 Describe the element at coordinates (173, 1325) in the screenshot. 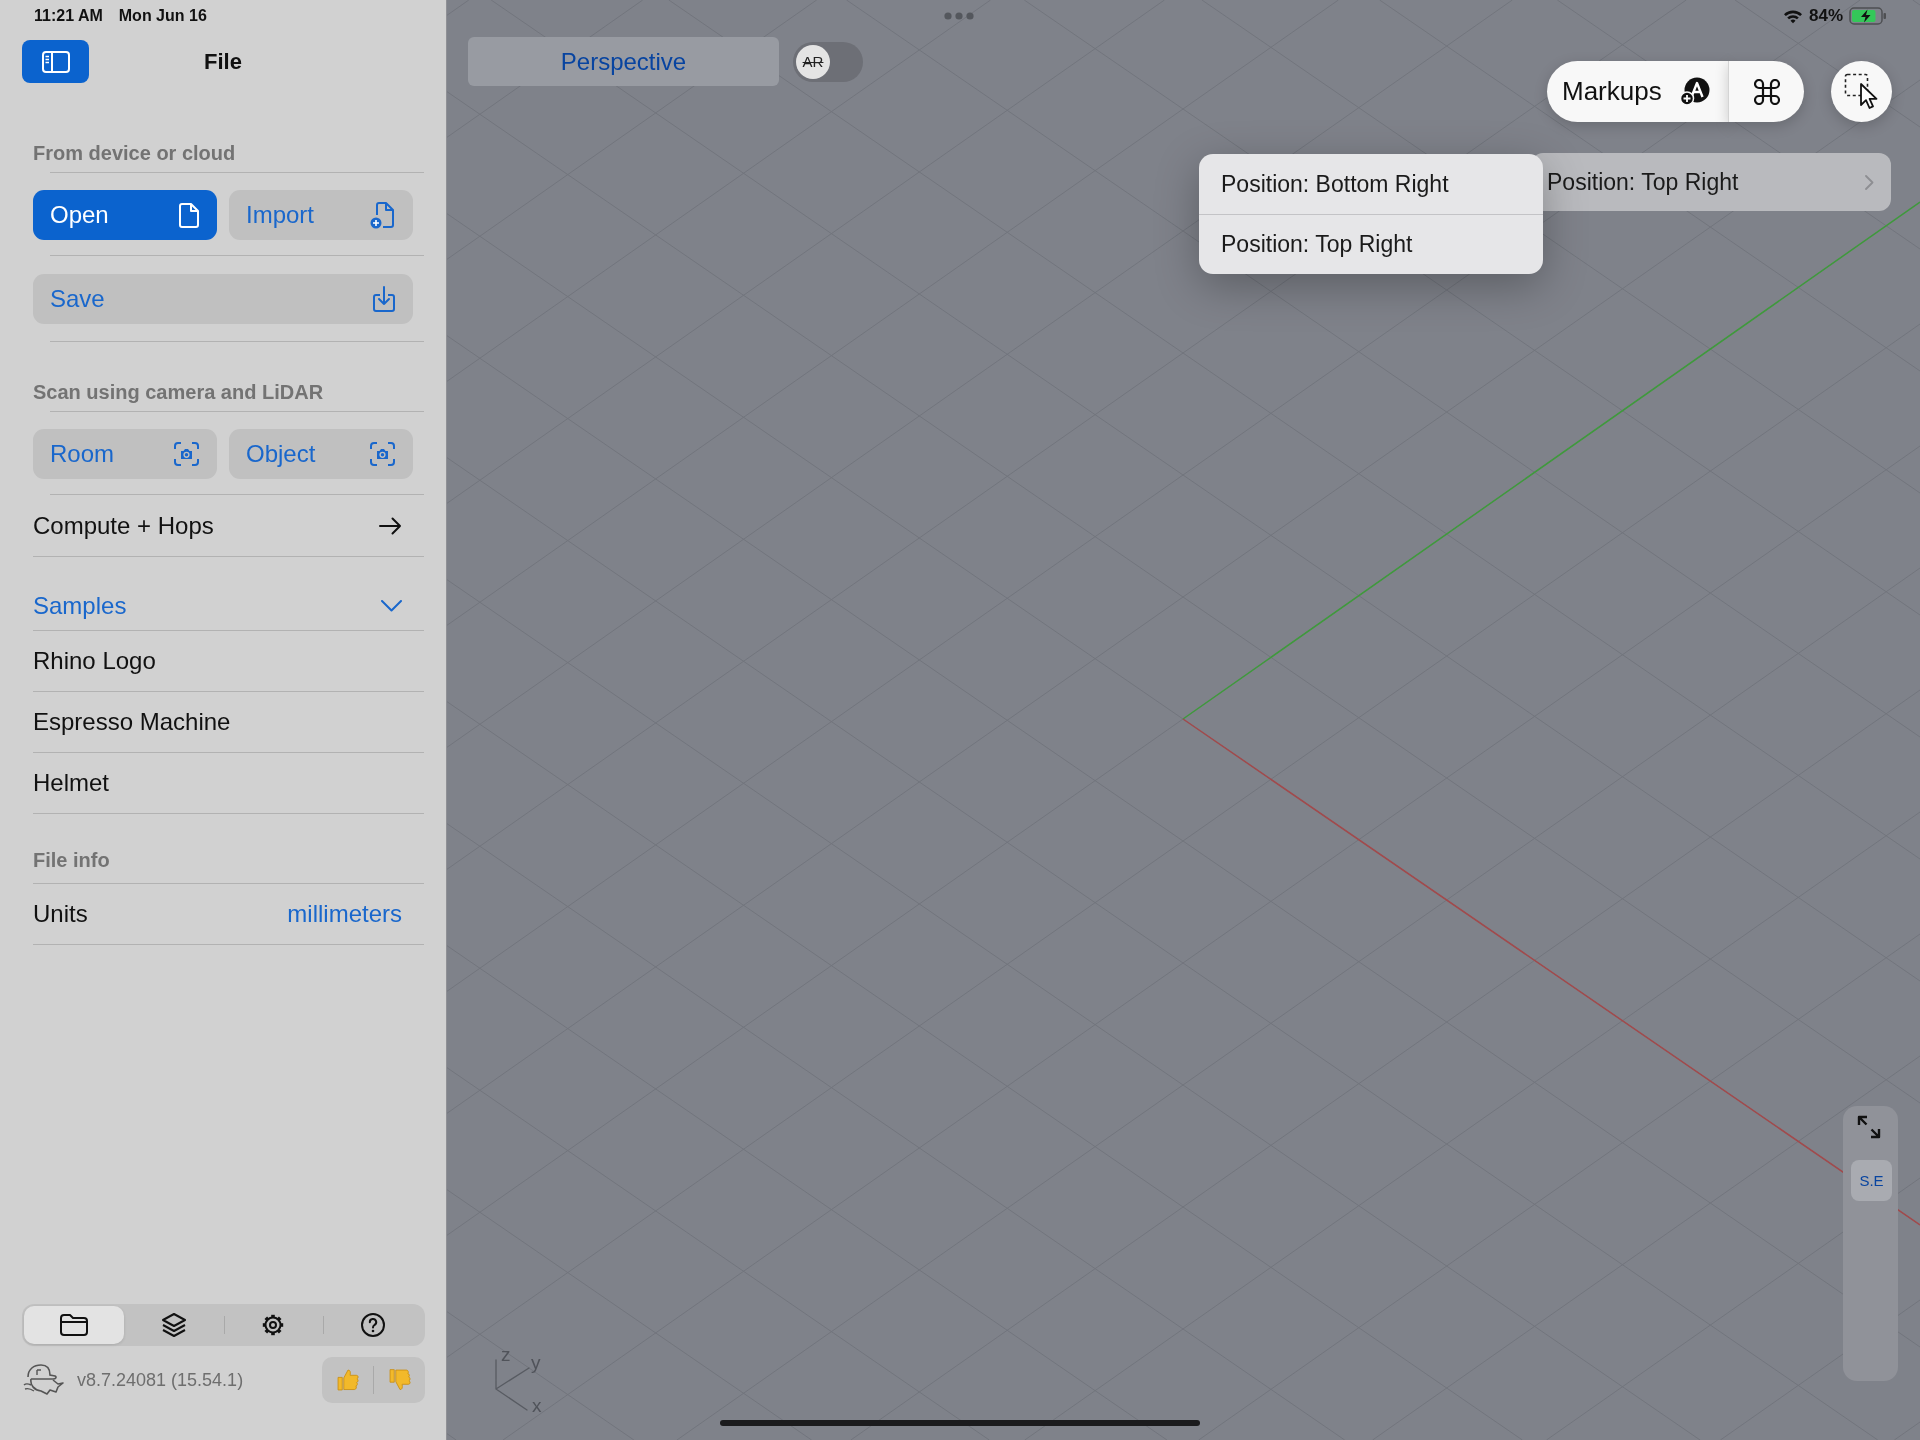

I see `layers-icon` at that location.